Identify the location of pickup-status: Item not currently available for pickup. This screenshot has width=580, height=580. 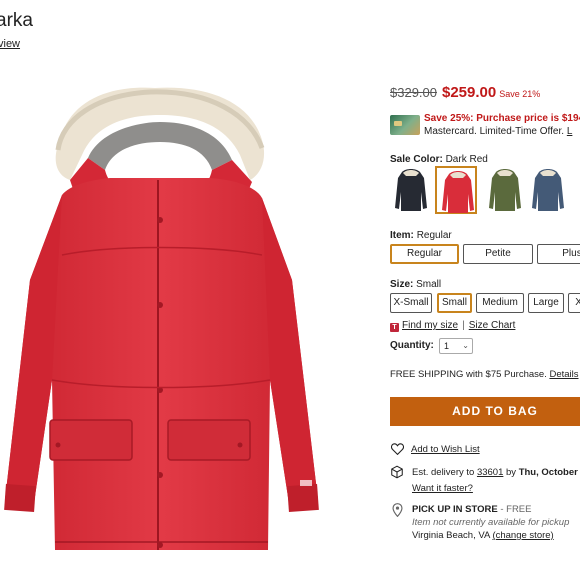
(491, 522).